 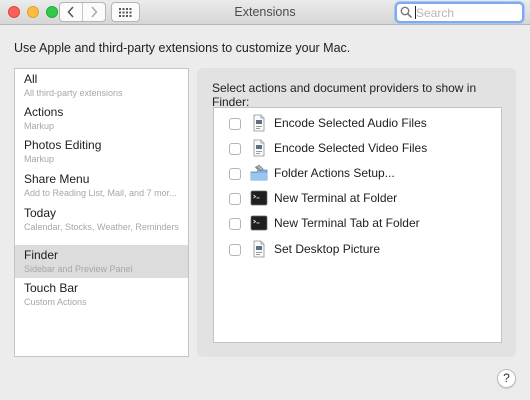 I want to click on category-name: Photos Editing, so click(x=63, y=145).